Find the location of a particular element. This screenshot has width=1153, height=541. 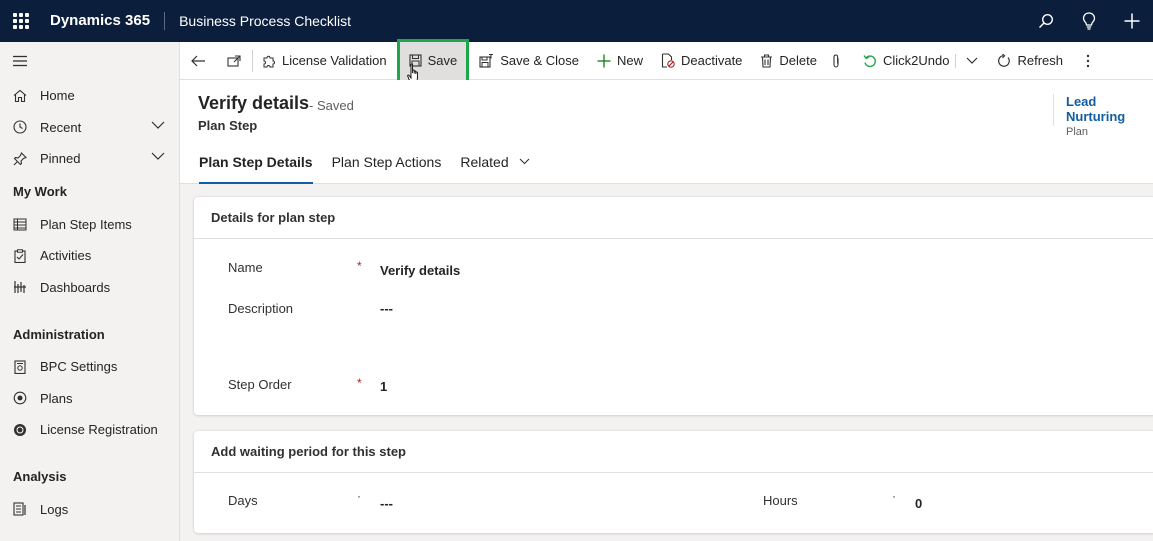

sidebar-item-label: Home is located at coordinates (57, 96).